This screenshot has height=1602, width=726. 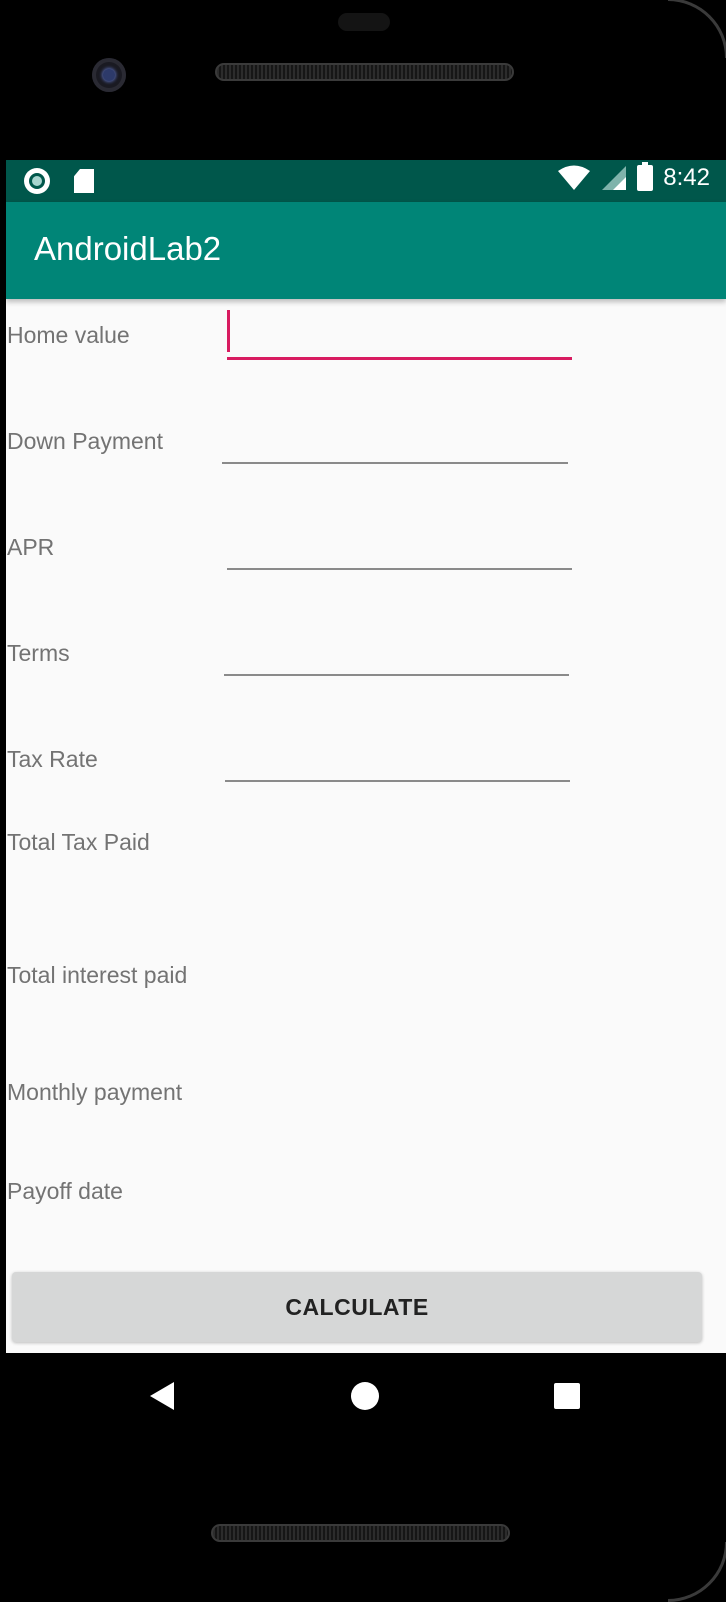 What do you see at coordinates (68, 335) in the screenshot?
I see `home-value-label: Home value` at bounding box center [68, 335].